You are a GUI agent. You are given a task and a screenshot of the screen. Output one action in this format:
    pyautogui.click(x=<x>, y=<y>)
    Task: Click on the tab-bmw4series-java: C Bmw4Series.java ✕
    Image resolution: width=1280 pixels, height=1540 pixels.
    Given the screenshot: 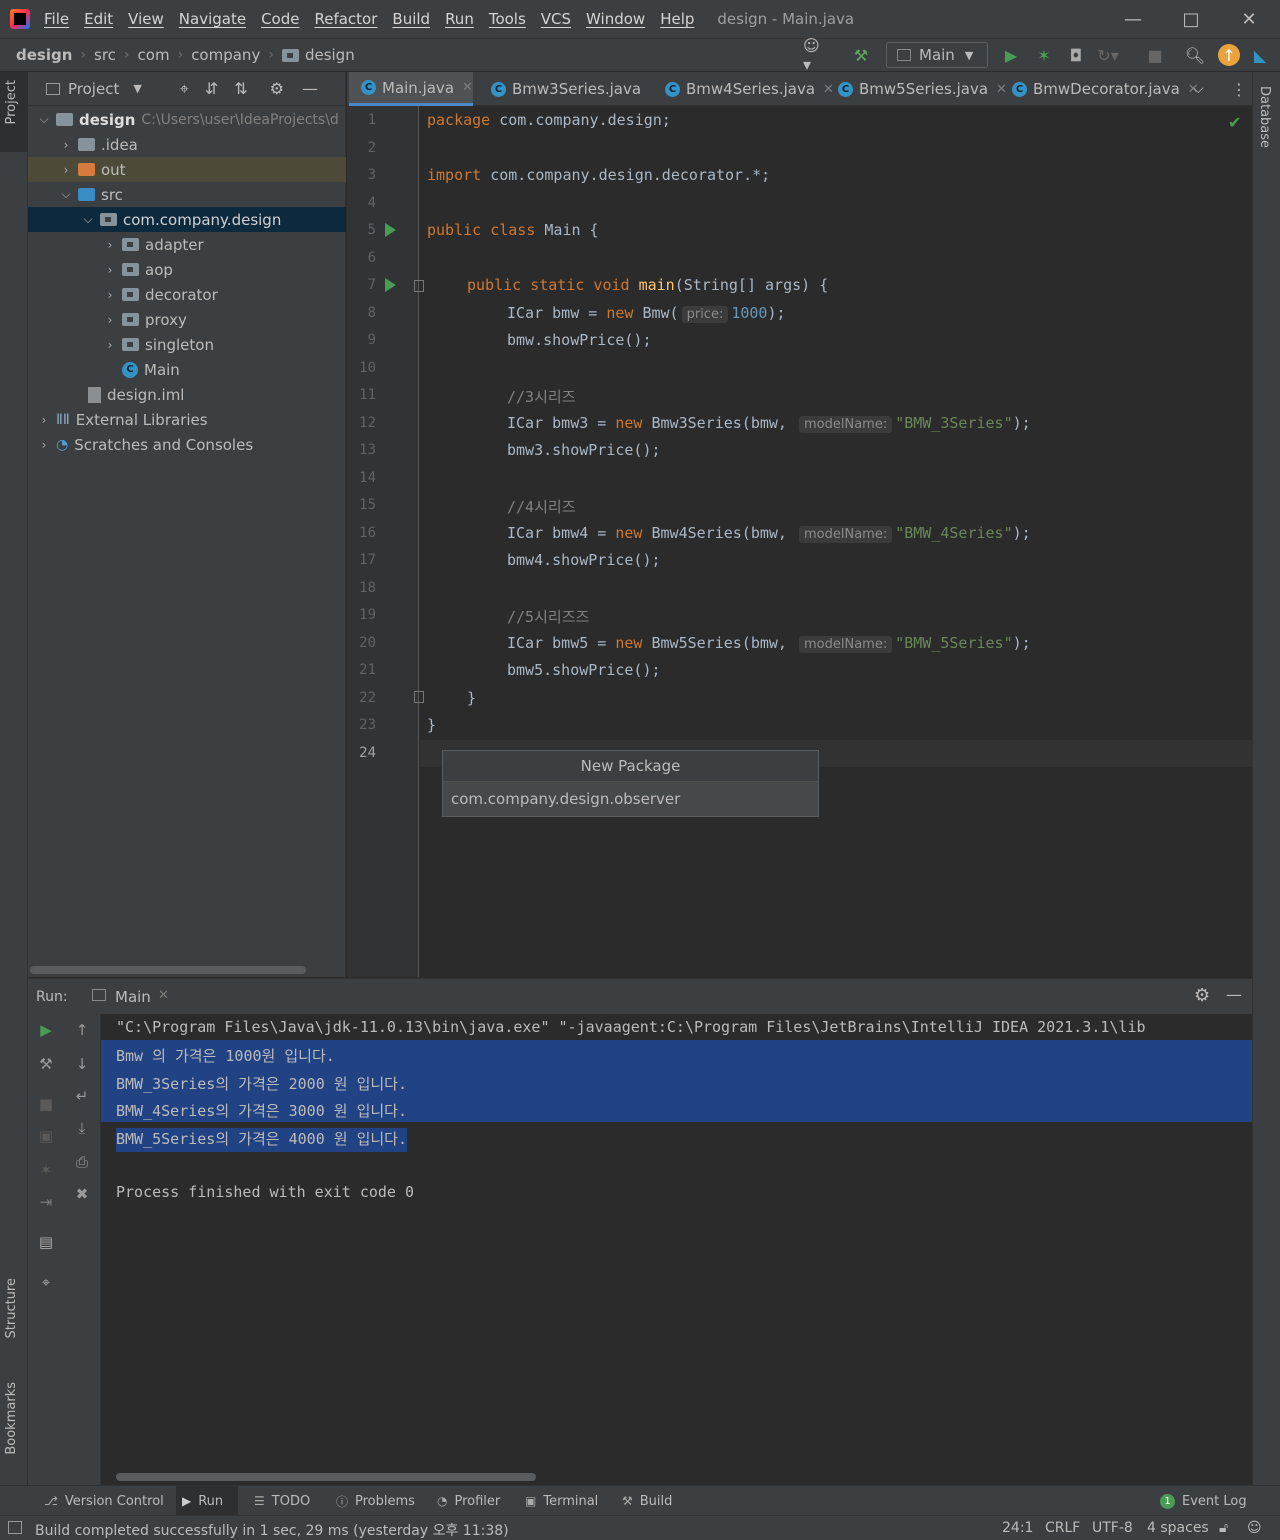 What is the action you would take?
    pyautogui.click(x=746, y=89)
    